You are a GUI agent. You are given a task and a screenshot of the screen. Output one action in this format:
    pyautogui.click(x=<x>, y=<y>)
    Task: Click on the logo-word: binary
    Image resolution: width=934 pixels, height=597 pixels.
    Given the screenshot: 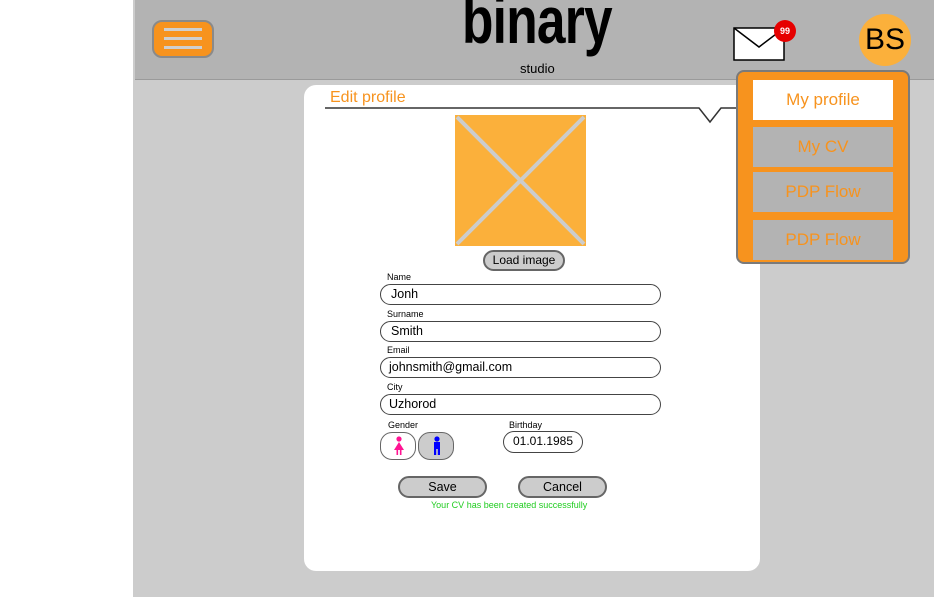 What is the action you would take?
    pyautogui.click(x=537, y=28)
    